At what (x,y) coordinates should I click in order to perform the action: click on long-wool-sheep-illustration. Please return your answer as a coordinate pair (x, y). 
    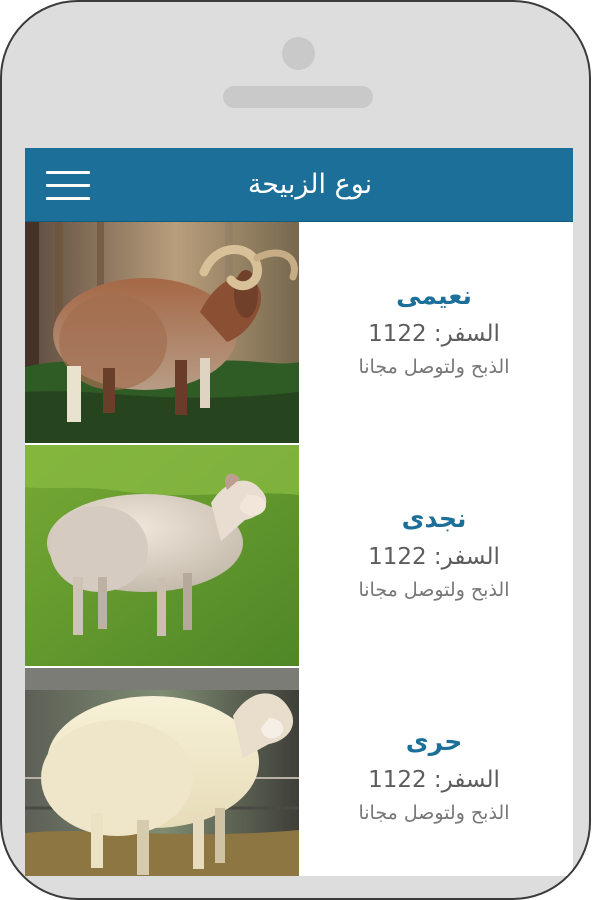
    Looking at the image, I should click on (162, 772).